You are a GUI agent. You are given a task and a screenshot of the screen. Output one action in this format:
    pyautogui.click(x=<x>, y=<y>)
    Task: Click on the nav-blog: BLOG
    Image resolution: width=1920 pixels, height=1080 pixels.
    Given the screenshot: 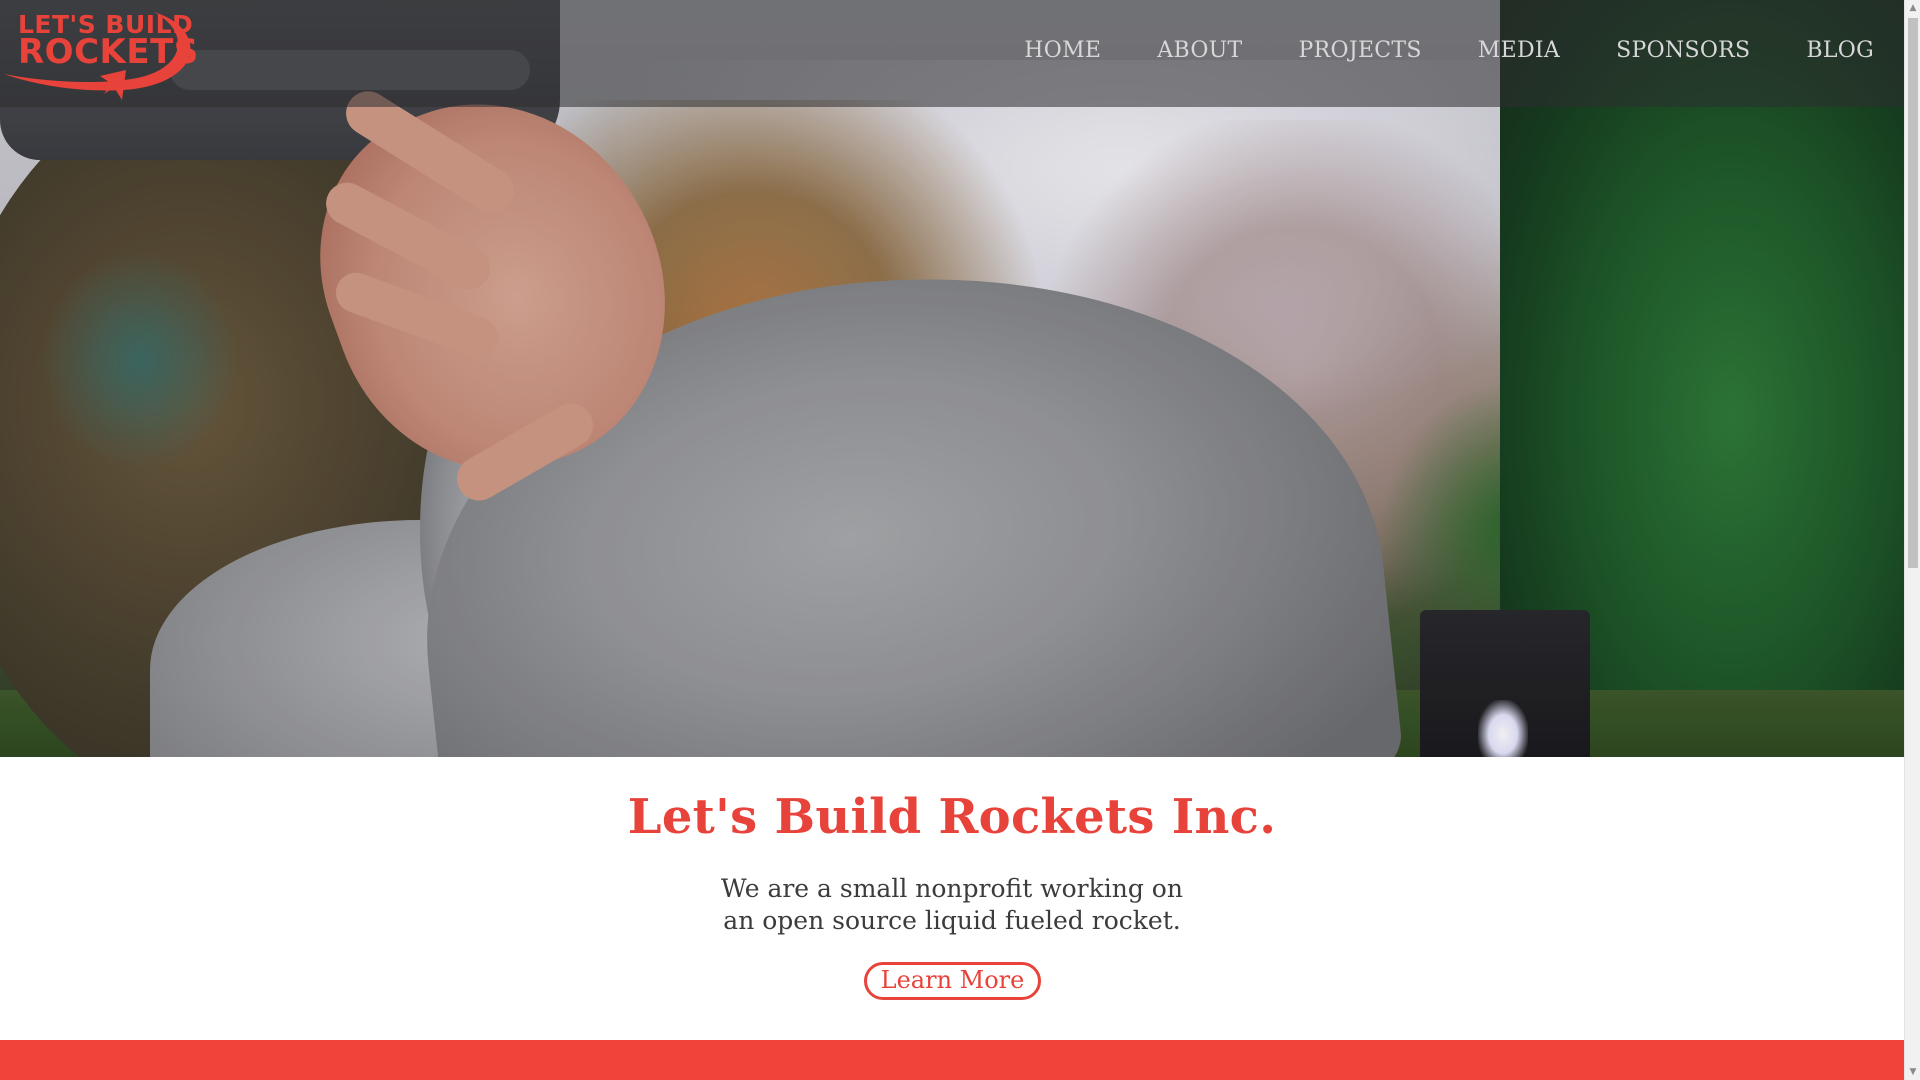 What is the action you would take?
    pyautogui.click(x=1826, y=54)
    